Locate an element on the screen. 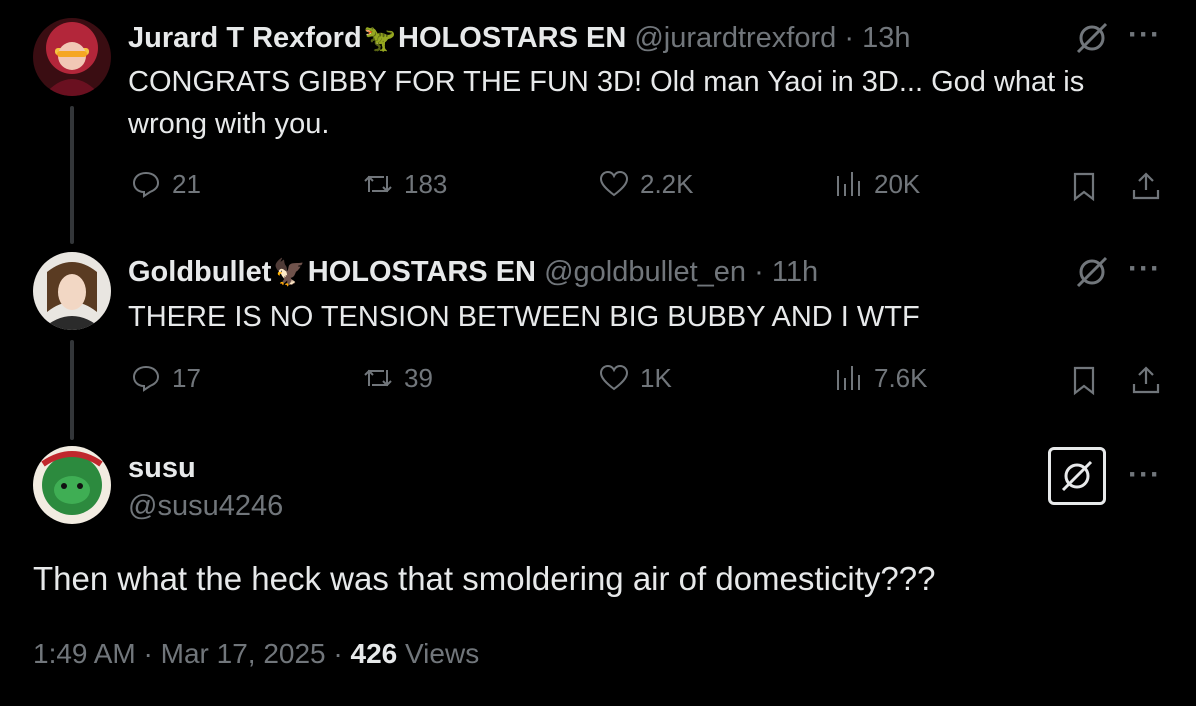 The image size is (1196, 706). like-button: 2.2K is located at coordinates (646, 184).